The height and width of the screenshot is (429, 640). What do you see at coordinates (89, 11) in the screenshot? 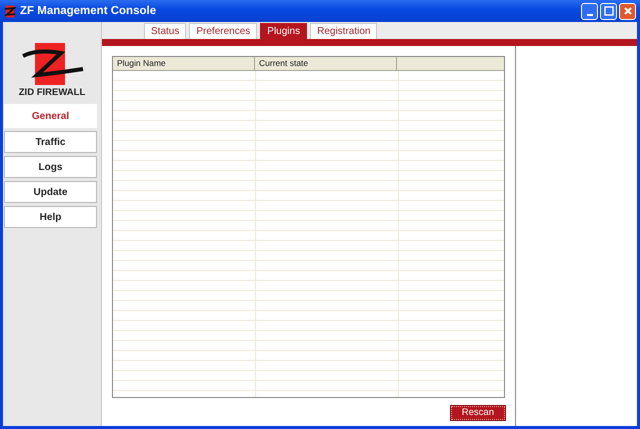
I see `window-title: ZF Management Console` at bounding box center [89, 11].